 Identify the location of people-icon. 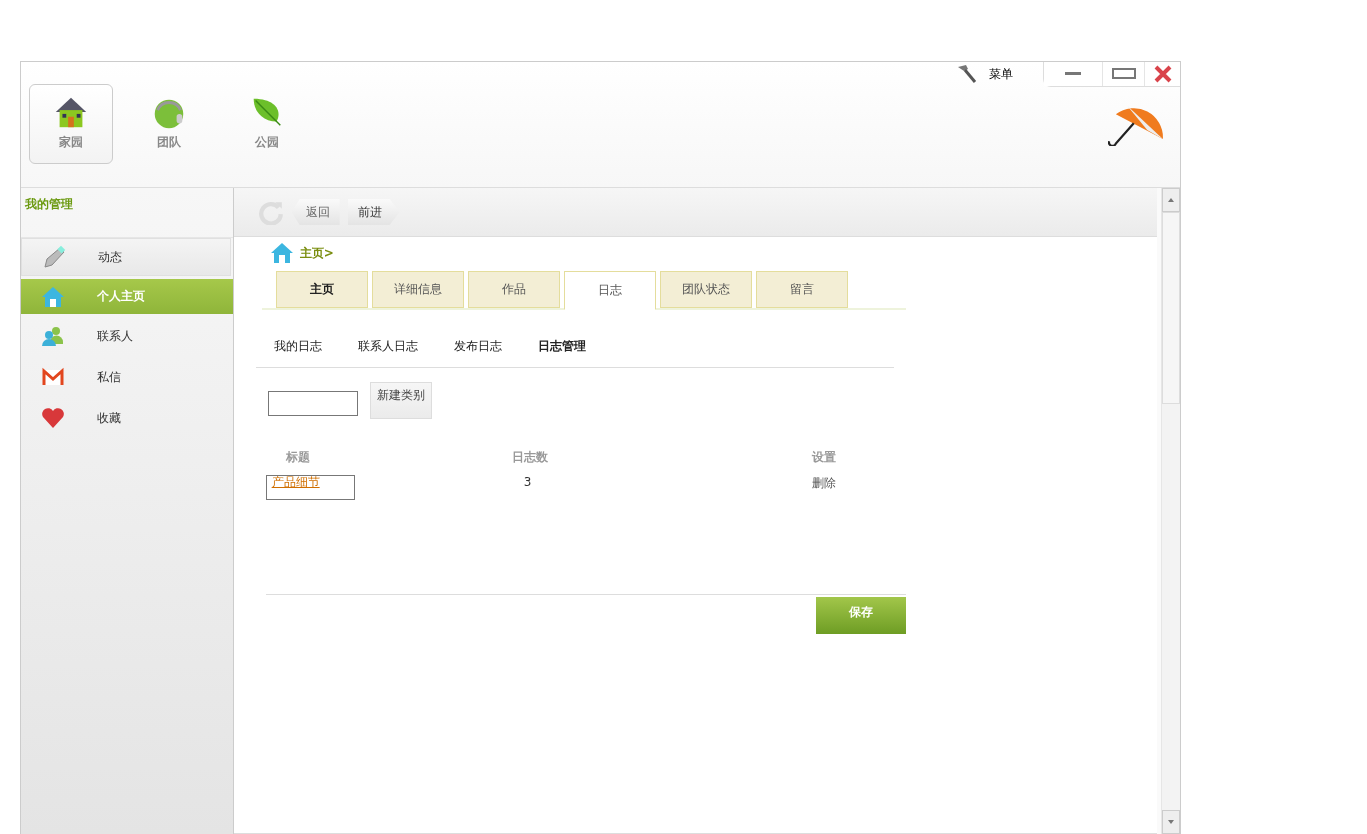
(53, 336).